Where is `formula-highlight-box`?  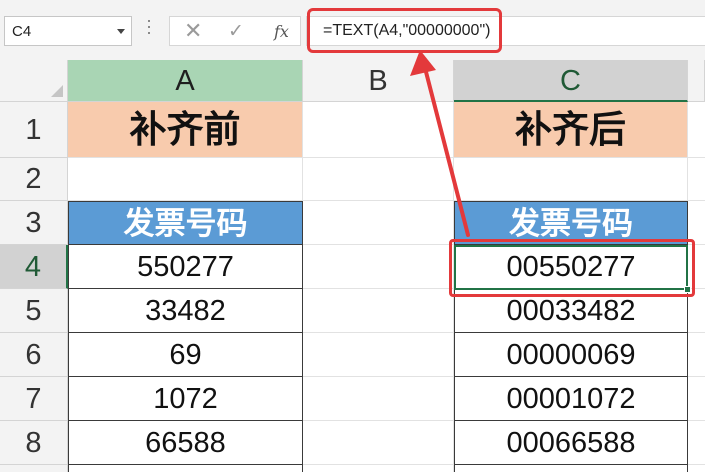 formula-highlight-box is located at coordinates (404, 30).